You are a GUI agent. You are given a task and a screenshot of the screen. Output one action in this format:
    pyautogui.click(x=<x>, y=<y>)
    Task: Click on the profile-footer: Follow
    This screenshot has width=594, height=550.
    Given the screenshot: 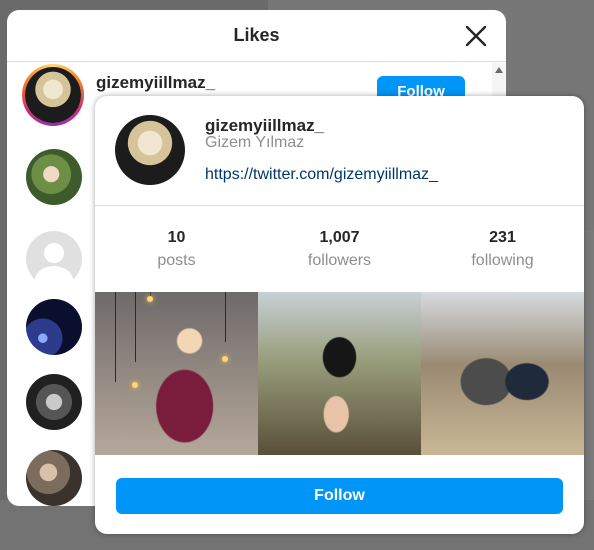 What is the action you would take?
    pyautogui.click(x=339, y=494)
    